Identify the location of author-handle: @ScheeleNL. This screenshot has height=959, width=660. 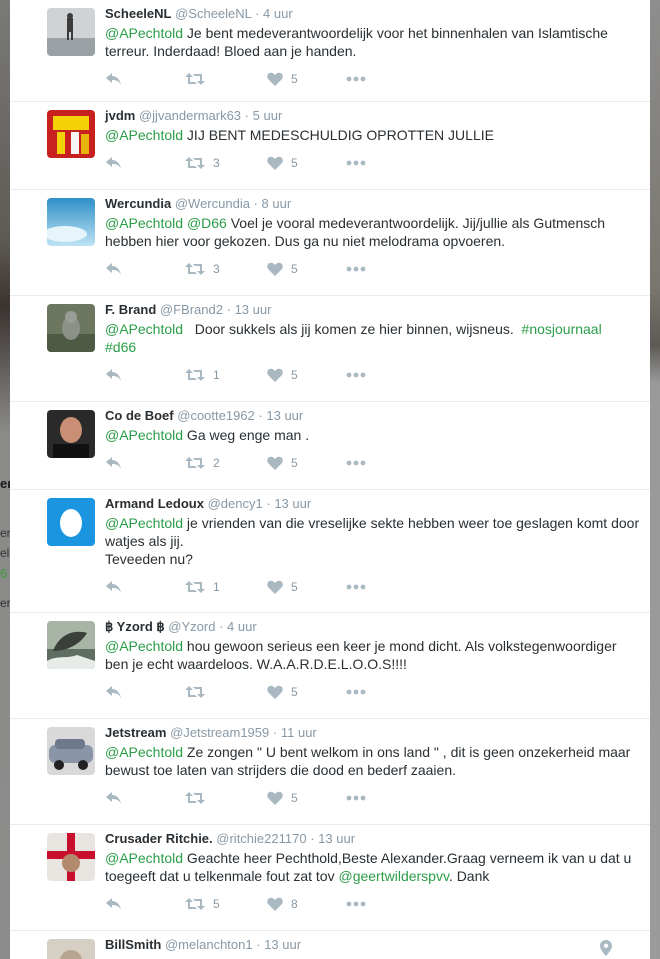
(213, 13).